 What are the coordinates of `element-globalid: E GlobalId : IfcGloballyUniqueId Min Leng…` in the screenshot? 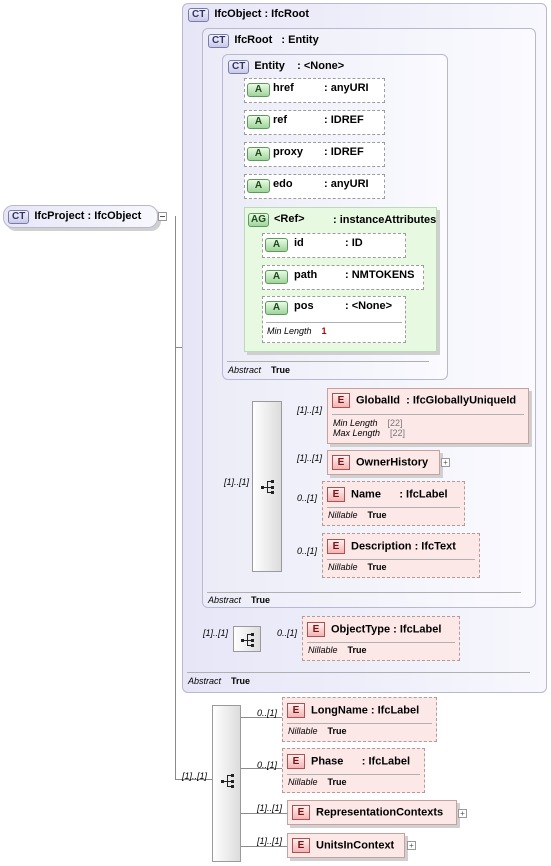 It's located at (428, 416).